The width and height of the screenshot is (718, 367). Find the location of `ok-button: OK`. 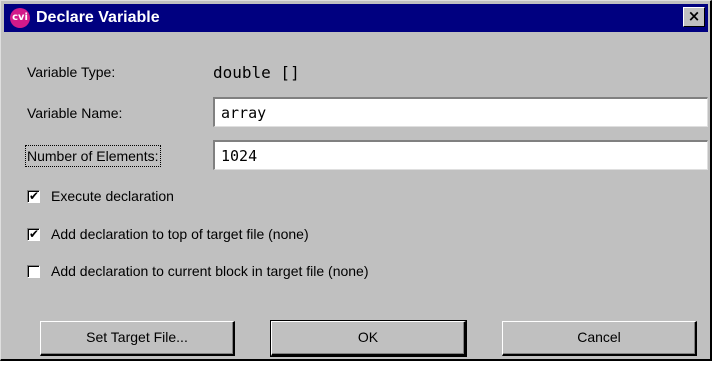

ok-button: OK is located at coordinates (368, 338).